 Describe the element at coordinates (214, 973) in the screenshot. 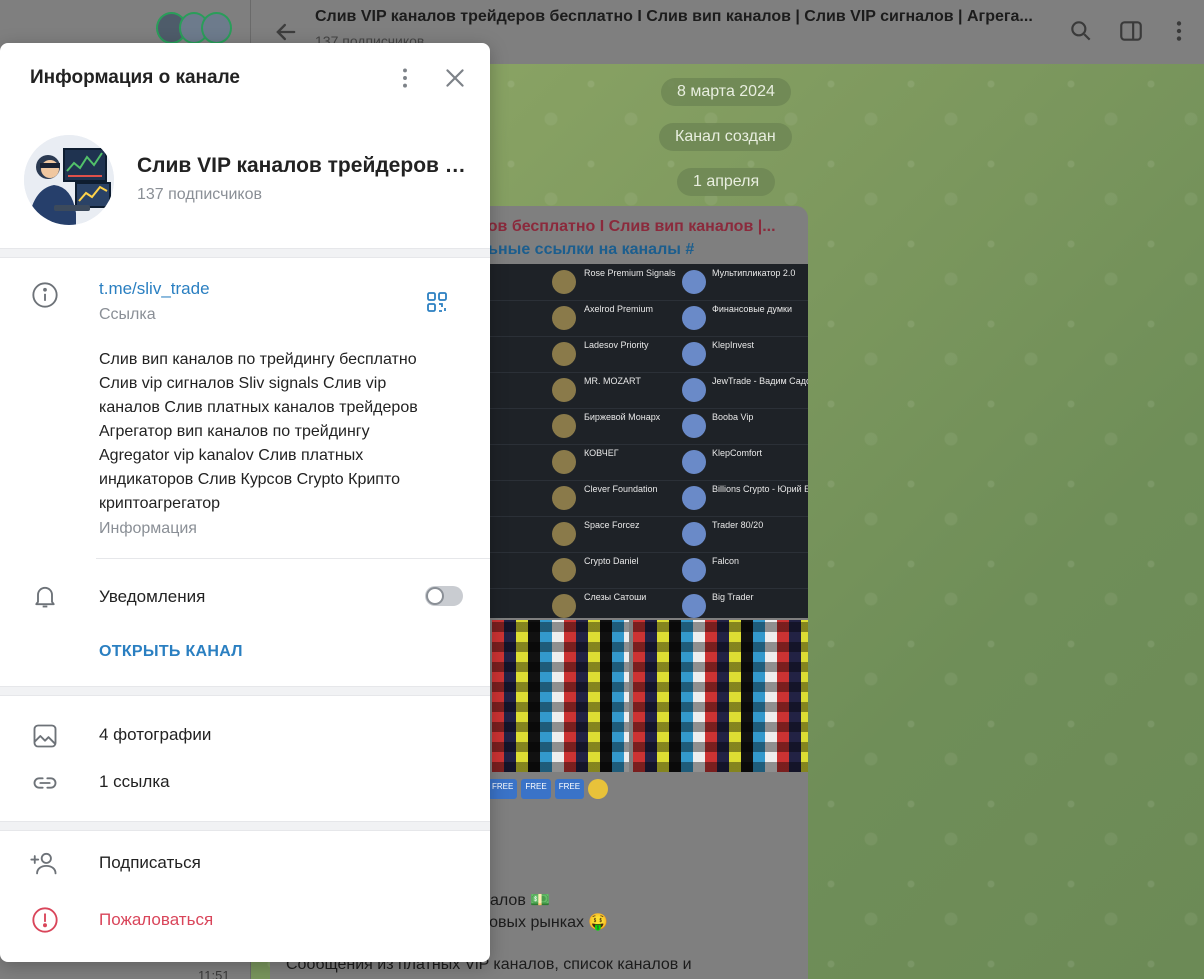

I see `chat-list-time: 11:51` at that location.